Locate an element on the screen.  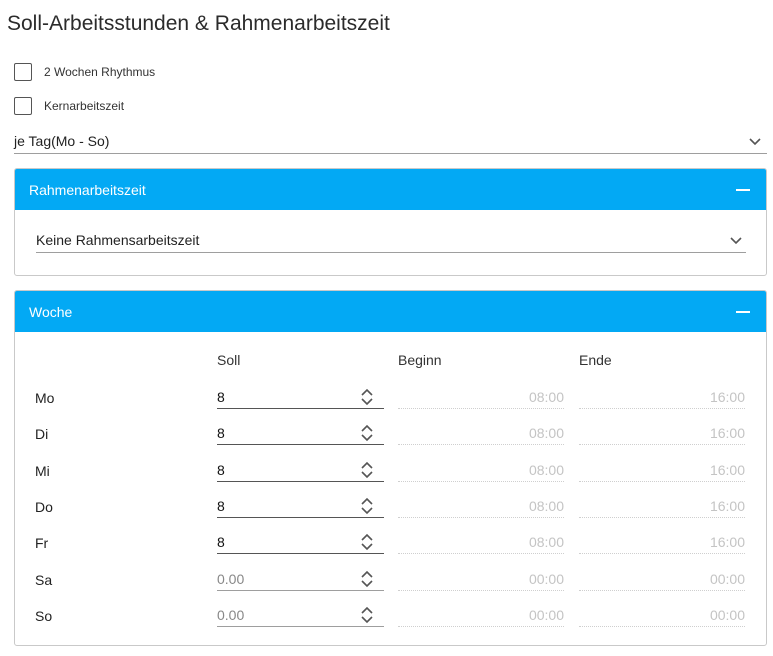
two-week-rhythm-checkbox is located at coordinates (23, 72).